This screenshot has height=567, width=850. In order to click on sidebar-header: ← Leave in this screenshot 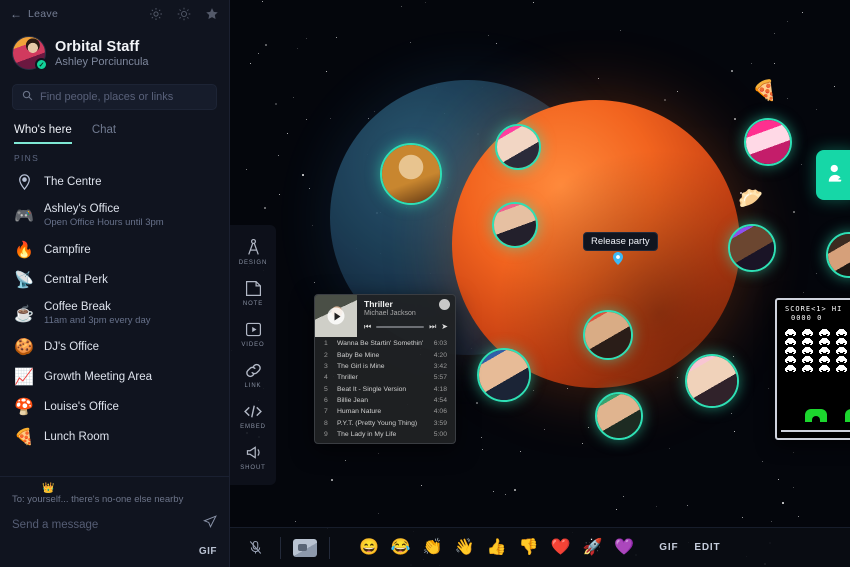, I will do `click(114, 14)`.